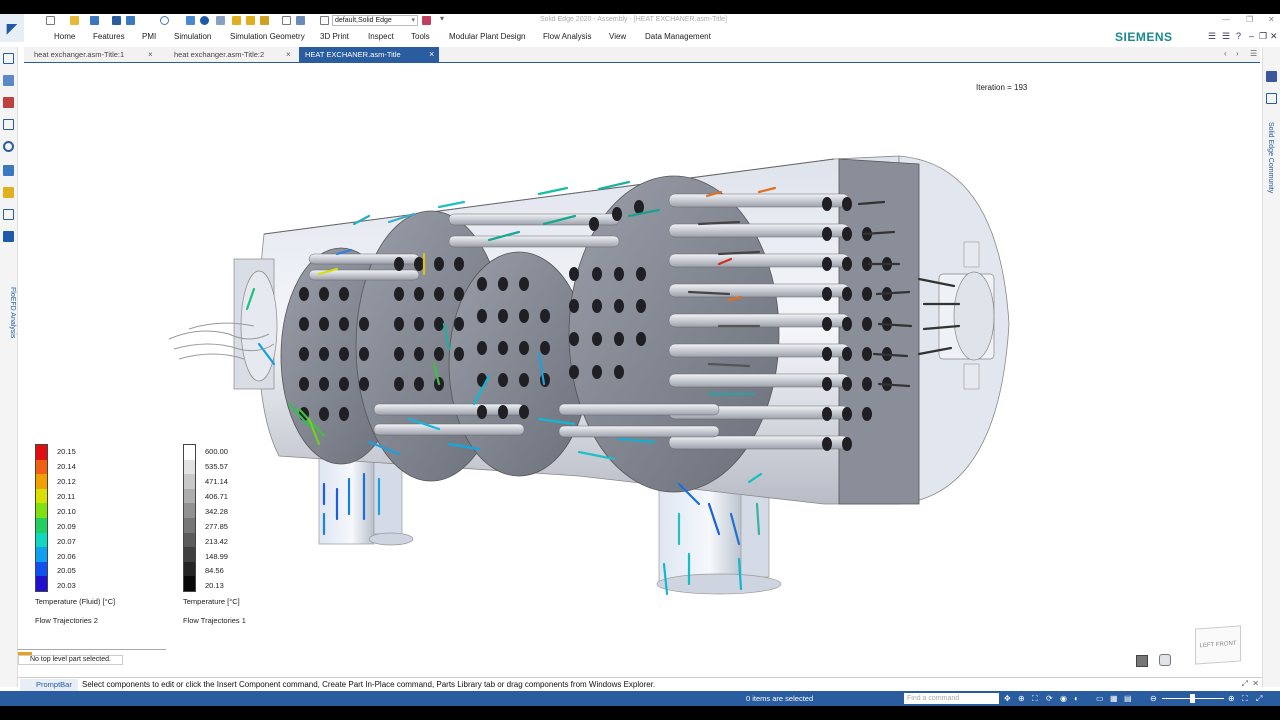 The image size is (1280, 720). I want to click on minimize-icon: —, so click(1226, 19).